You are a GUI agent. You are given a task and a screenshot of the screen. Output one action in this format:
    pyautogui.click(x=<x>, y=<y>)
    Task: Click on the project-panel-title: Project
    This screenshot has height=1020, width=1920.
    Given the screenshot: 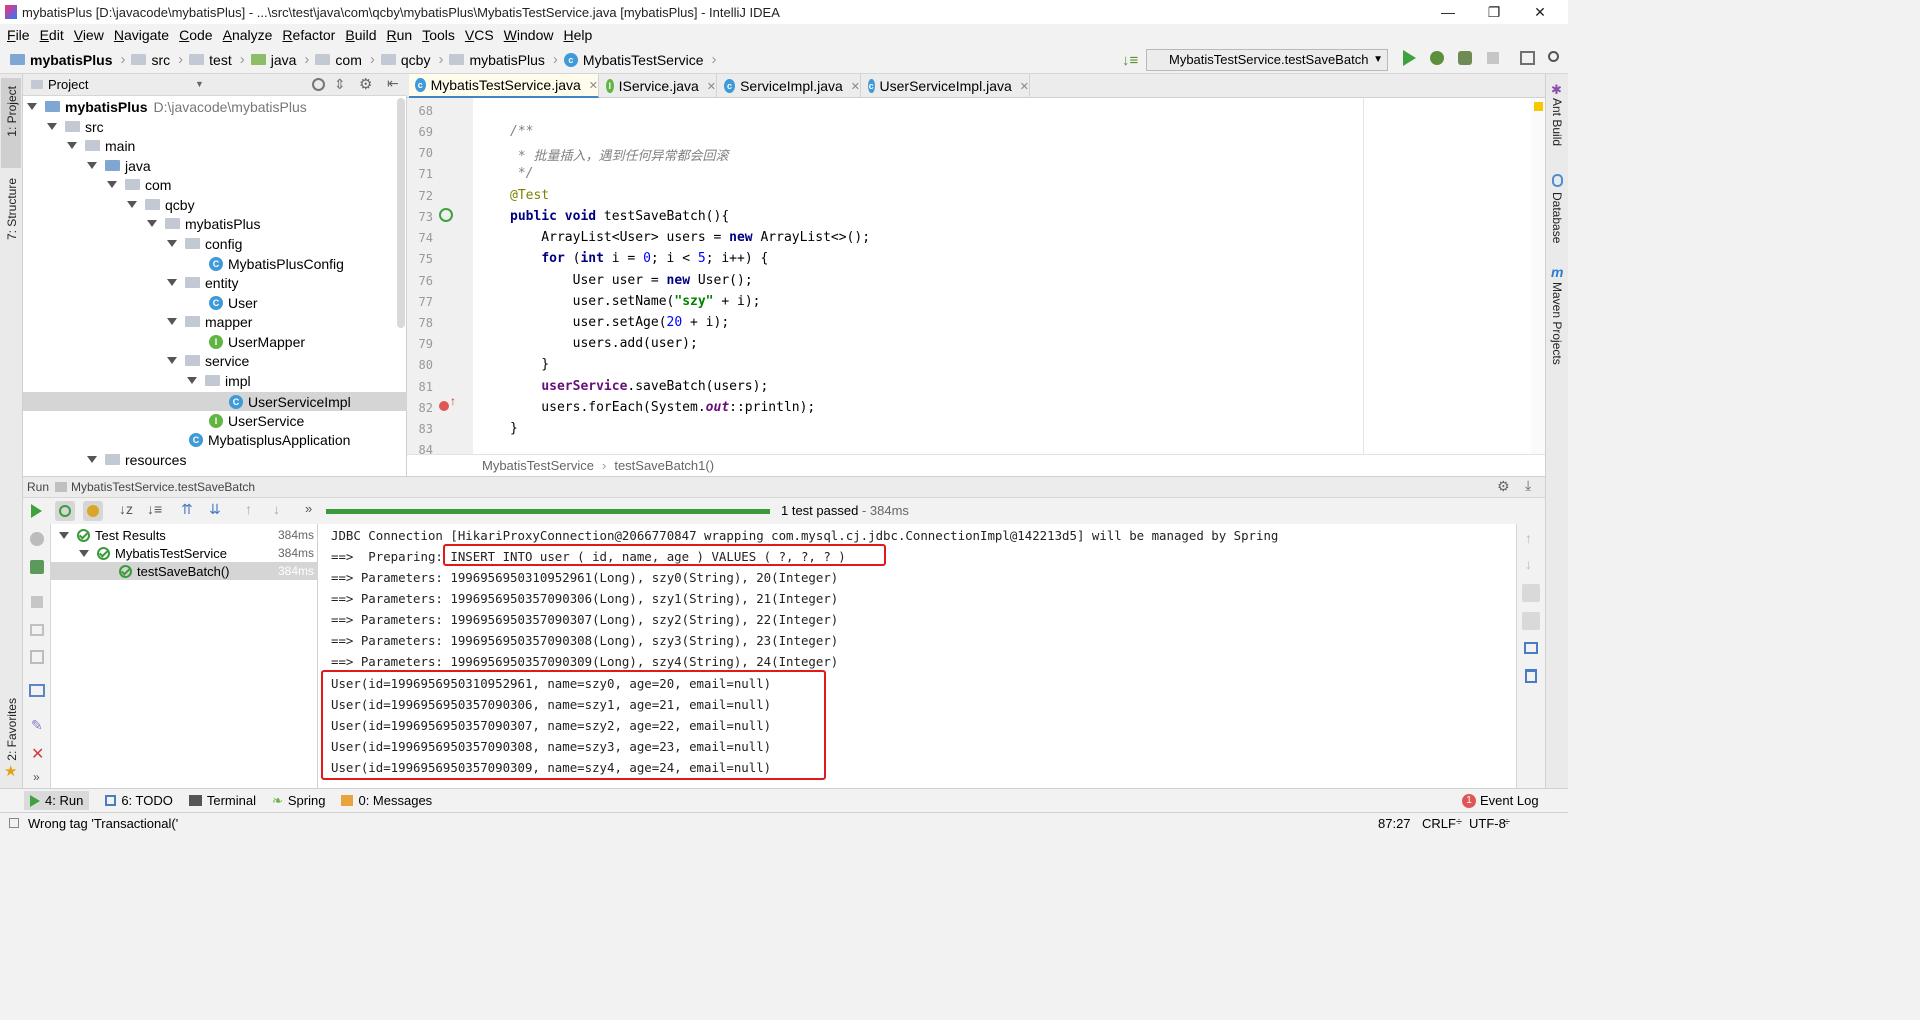 What is the action you would take?
    pyautogui.click(x=68, y=84)
    